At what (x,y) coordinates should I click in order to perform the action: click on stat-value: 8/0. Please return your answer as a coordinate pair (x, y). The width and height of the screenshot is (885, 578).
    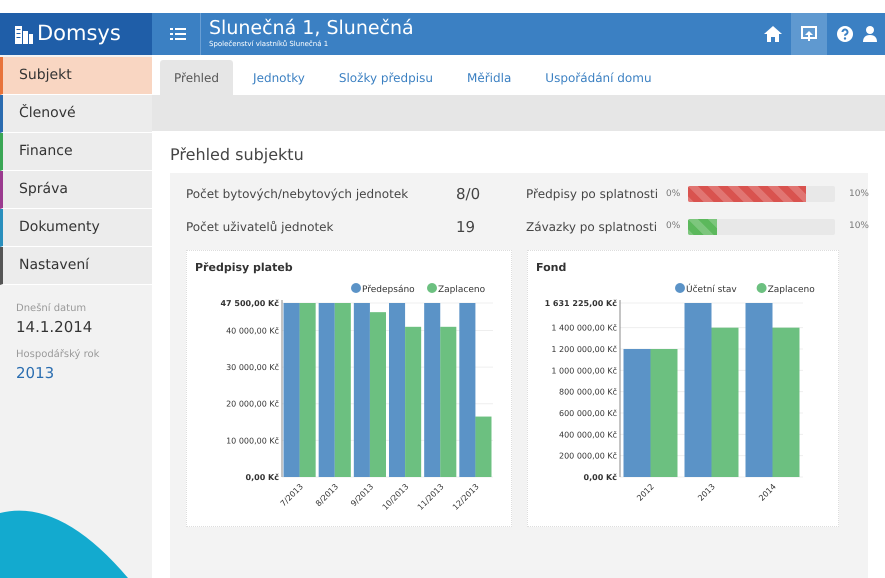
    Looking at the image, I should click on (469, 194).